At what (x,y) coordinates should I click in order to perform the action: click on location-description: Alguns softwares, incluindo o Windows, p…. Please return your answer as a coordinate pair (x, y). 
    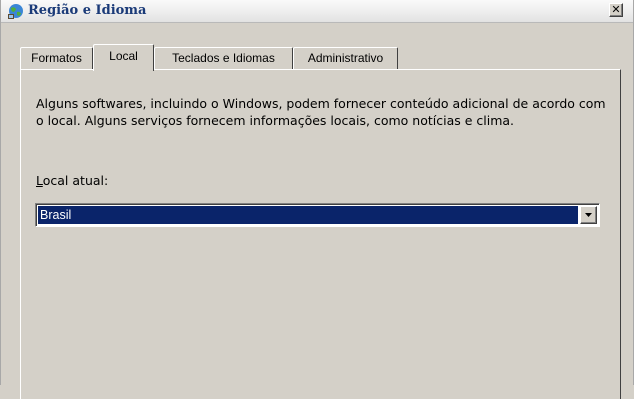
    Looking at the image, I should click on (321, 112).